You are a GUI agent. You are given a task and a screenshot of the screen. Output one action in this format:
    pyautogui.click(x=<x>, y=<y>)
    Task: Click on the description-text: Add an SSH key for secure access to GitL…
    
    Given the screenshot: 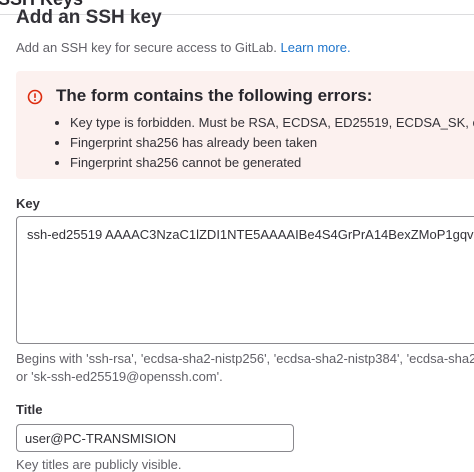 What is the action you would take?
    pyautogui.click(x=146, y=47)
    